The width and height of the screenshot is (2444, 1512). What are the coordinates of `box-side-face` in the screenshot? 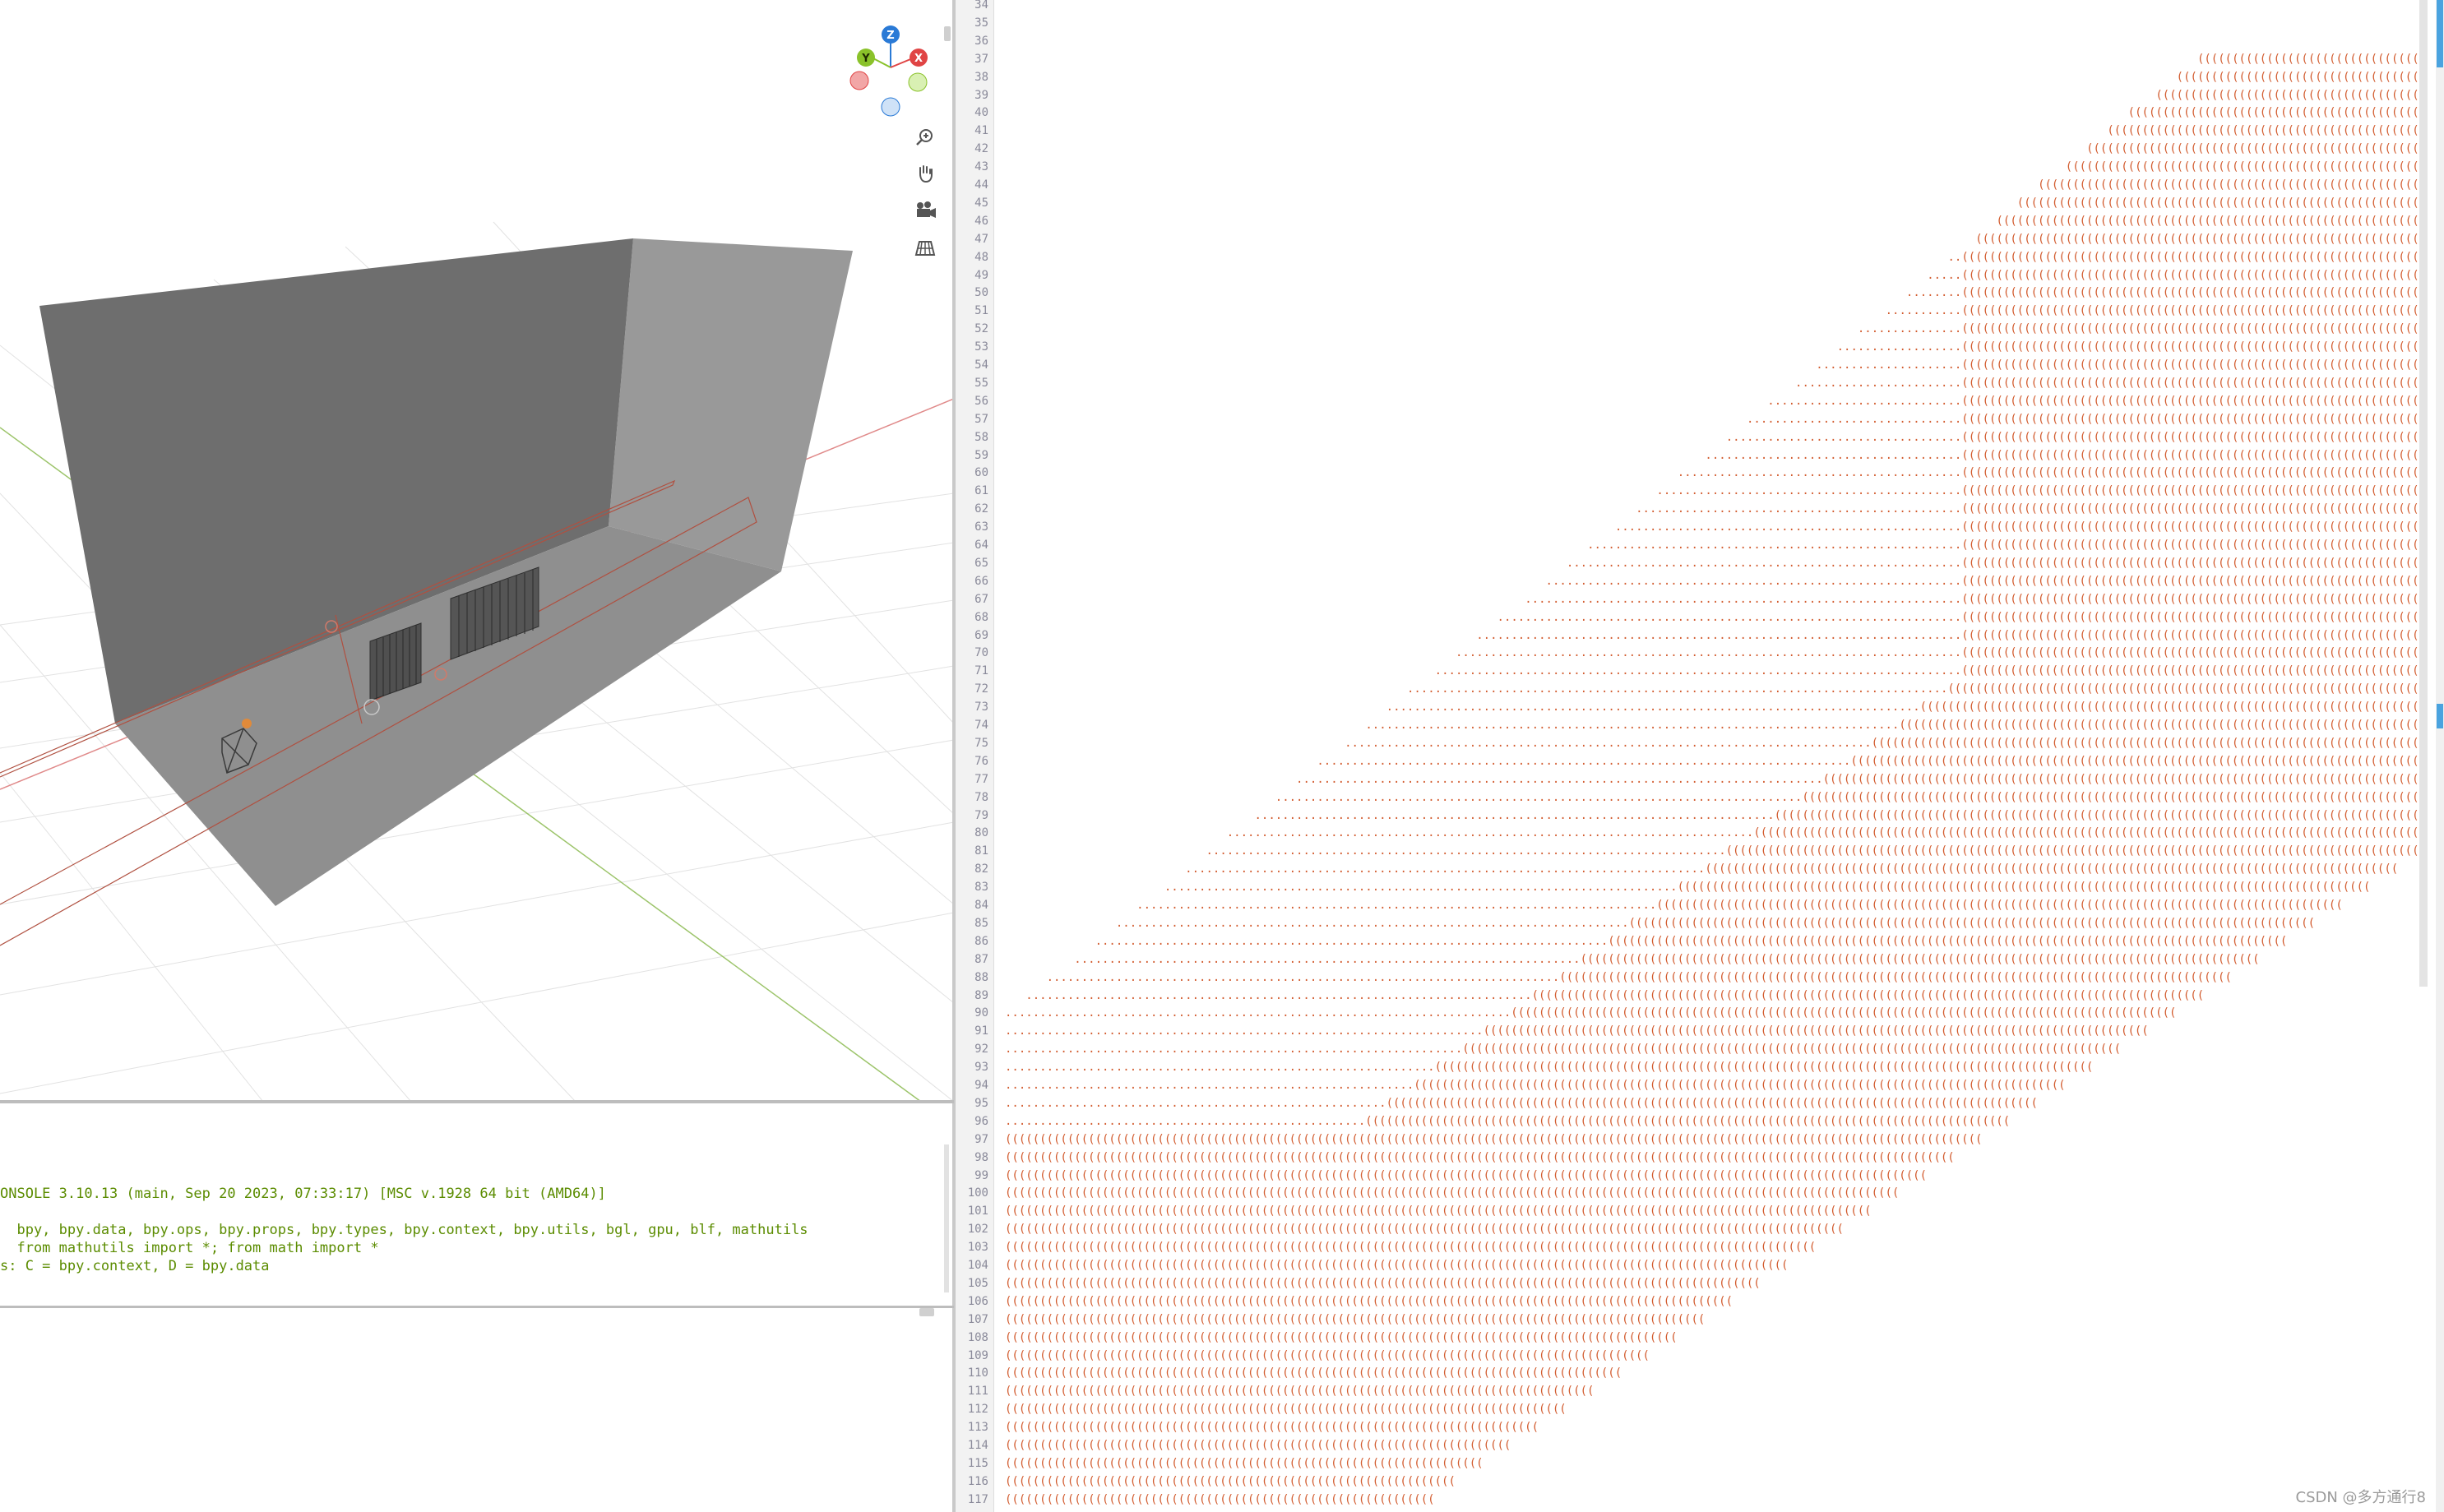 It's located at (731, 404).